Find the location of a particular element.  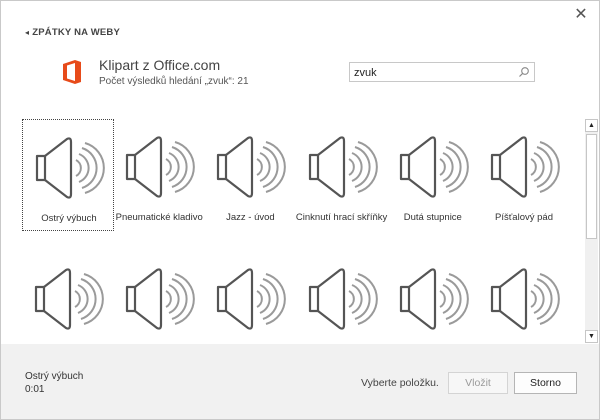

clipart-item-label: Dutá stupnice is located at coordinates (432, 217).